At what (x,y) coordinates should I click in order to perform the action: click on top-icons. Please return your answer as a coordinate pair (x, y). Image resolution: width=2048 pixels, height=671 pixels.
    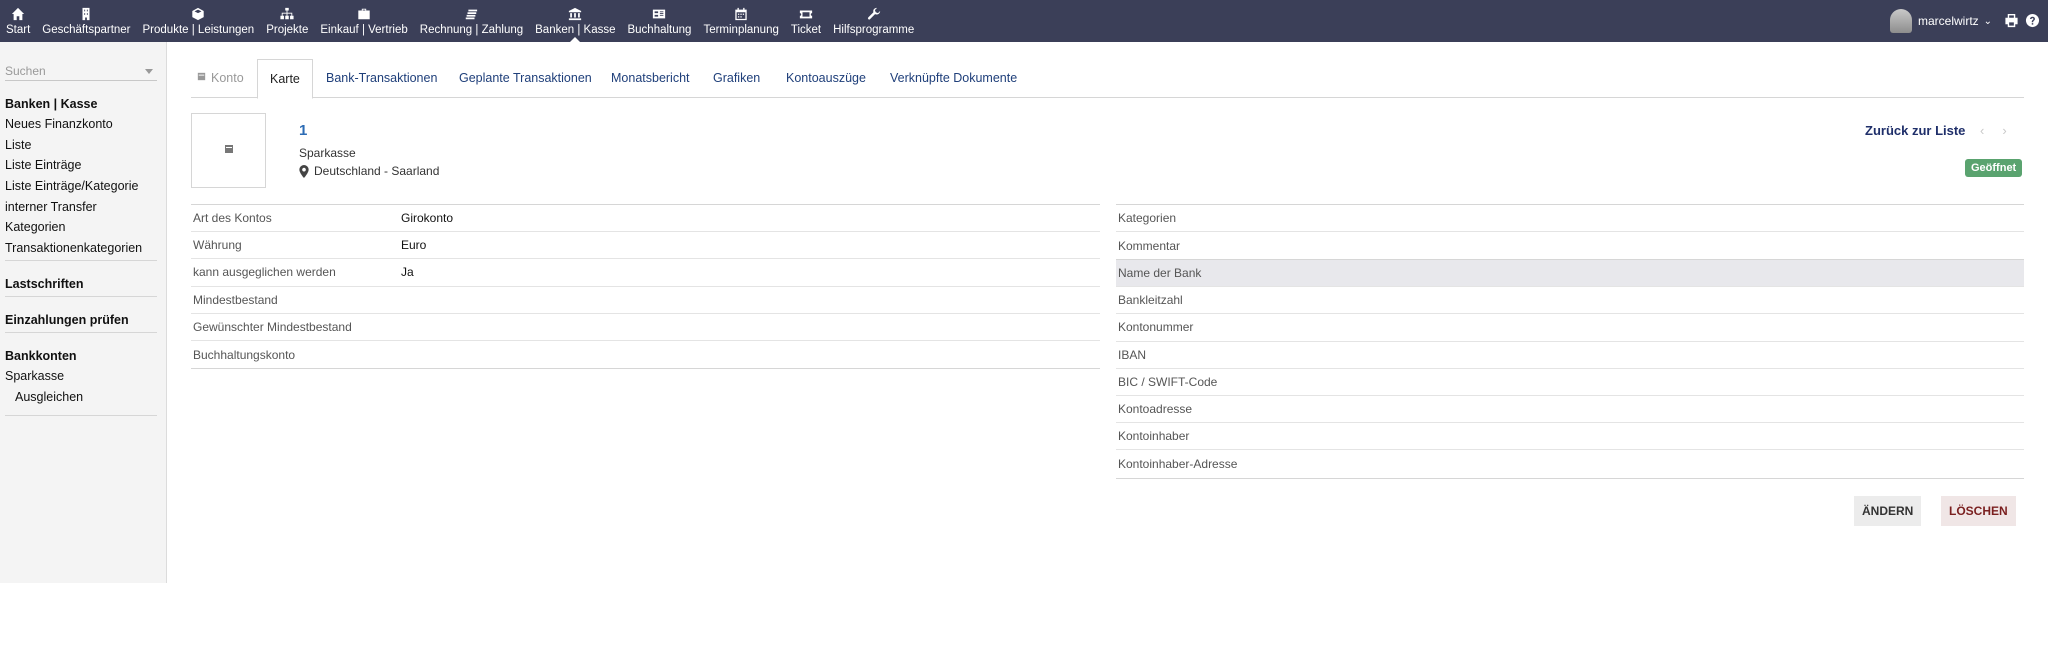
    Looking at the image, I should click on (2022, 22).